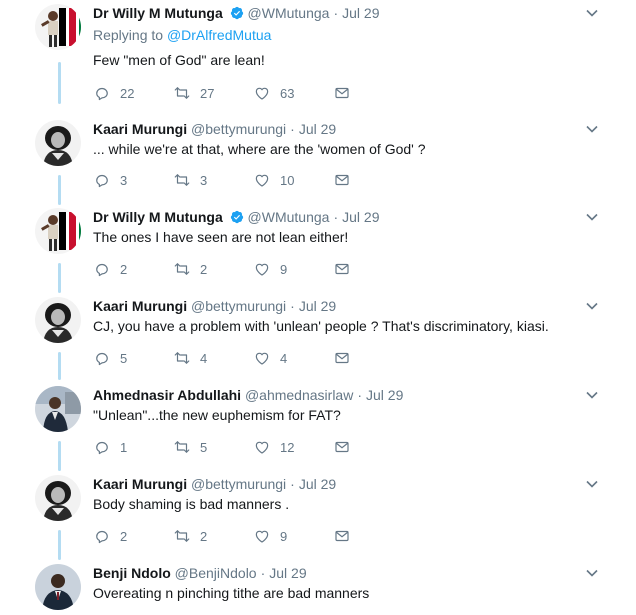  What do you see at coordinates (167, 395) in the screenshot?
I see `author-name: Ahmednasir Abdullahi` at bounding box center [167, 395].